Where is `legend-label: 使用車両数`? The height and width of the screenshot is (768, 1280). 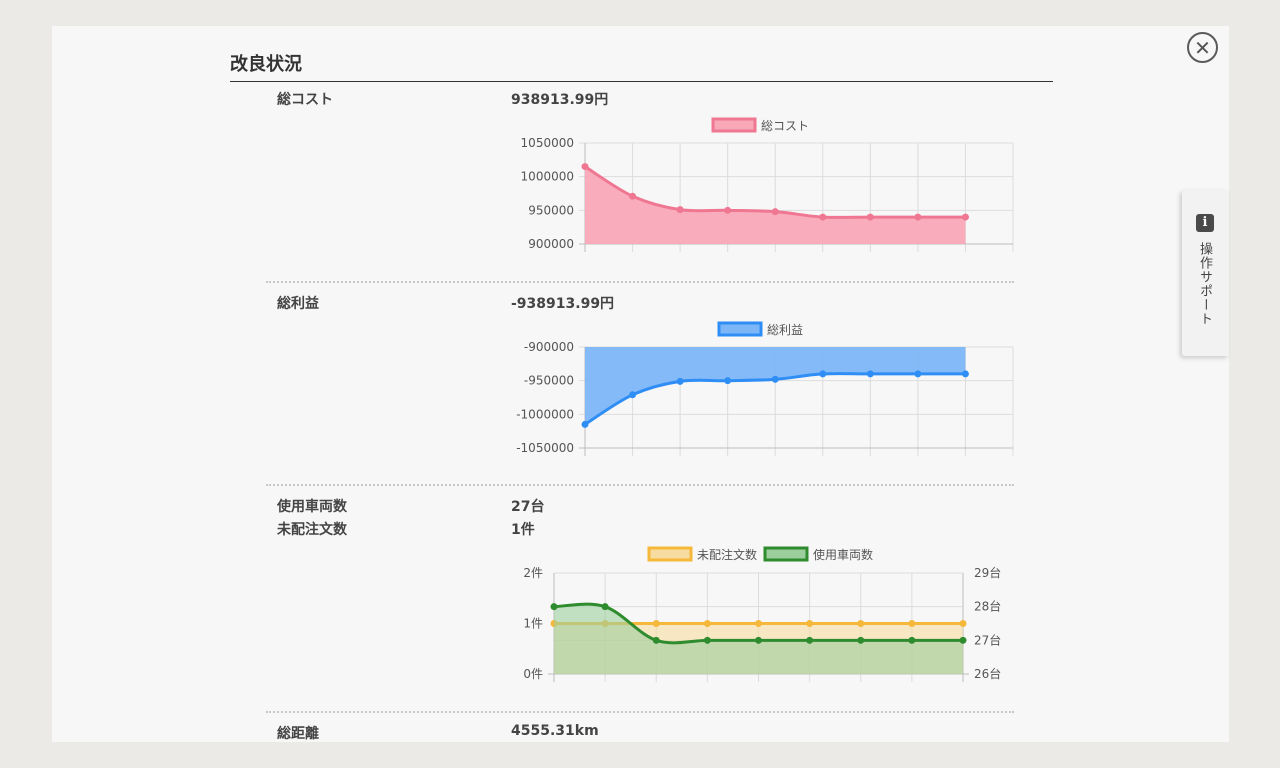
legend-label: 使用車両数 is located at coordinates (843, 554).